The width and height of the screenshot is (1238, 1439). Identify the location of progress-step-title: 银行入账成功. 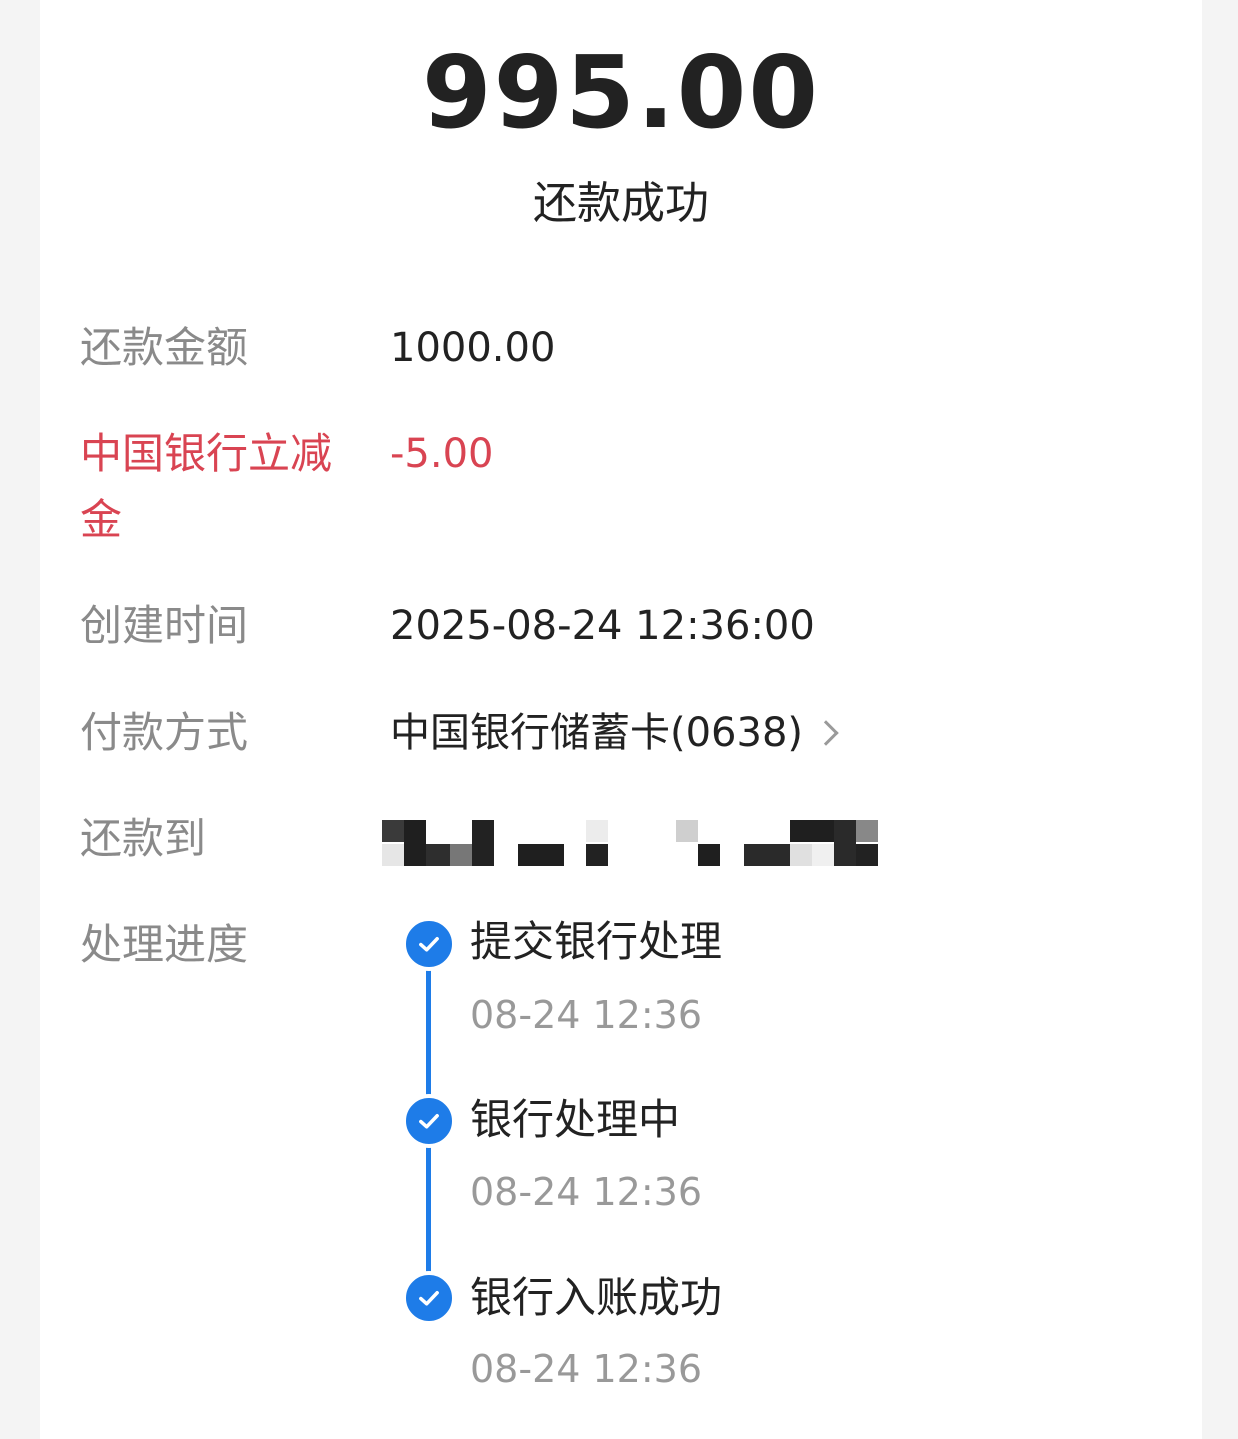
(596, 1297).